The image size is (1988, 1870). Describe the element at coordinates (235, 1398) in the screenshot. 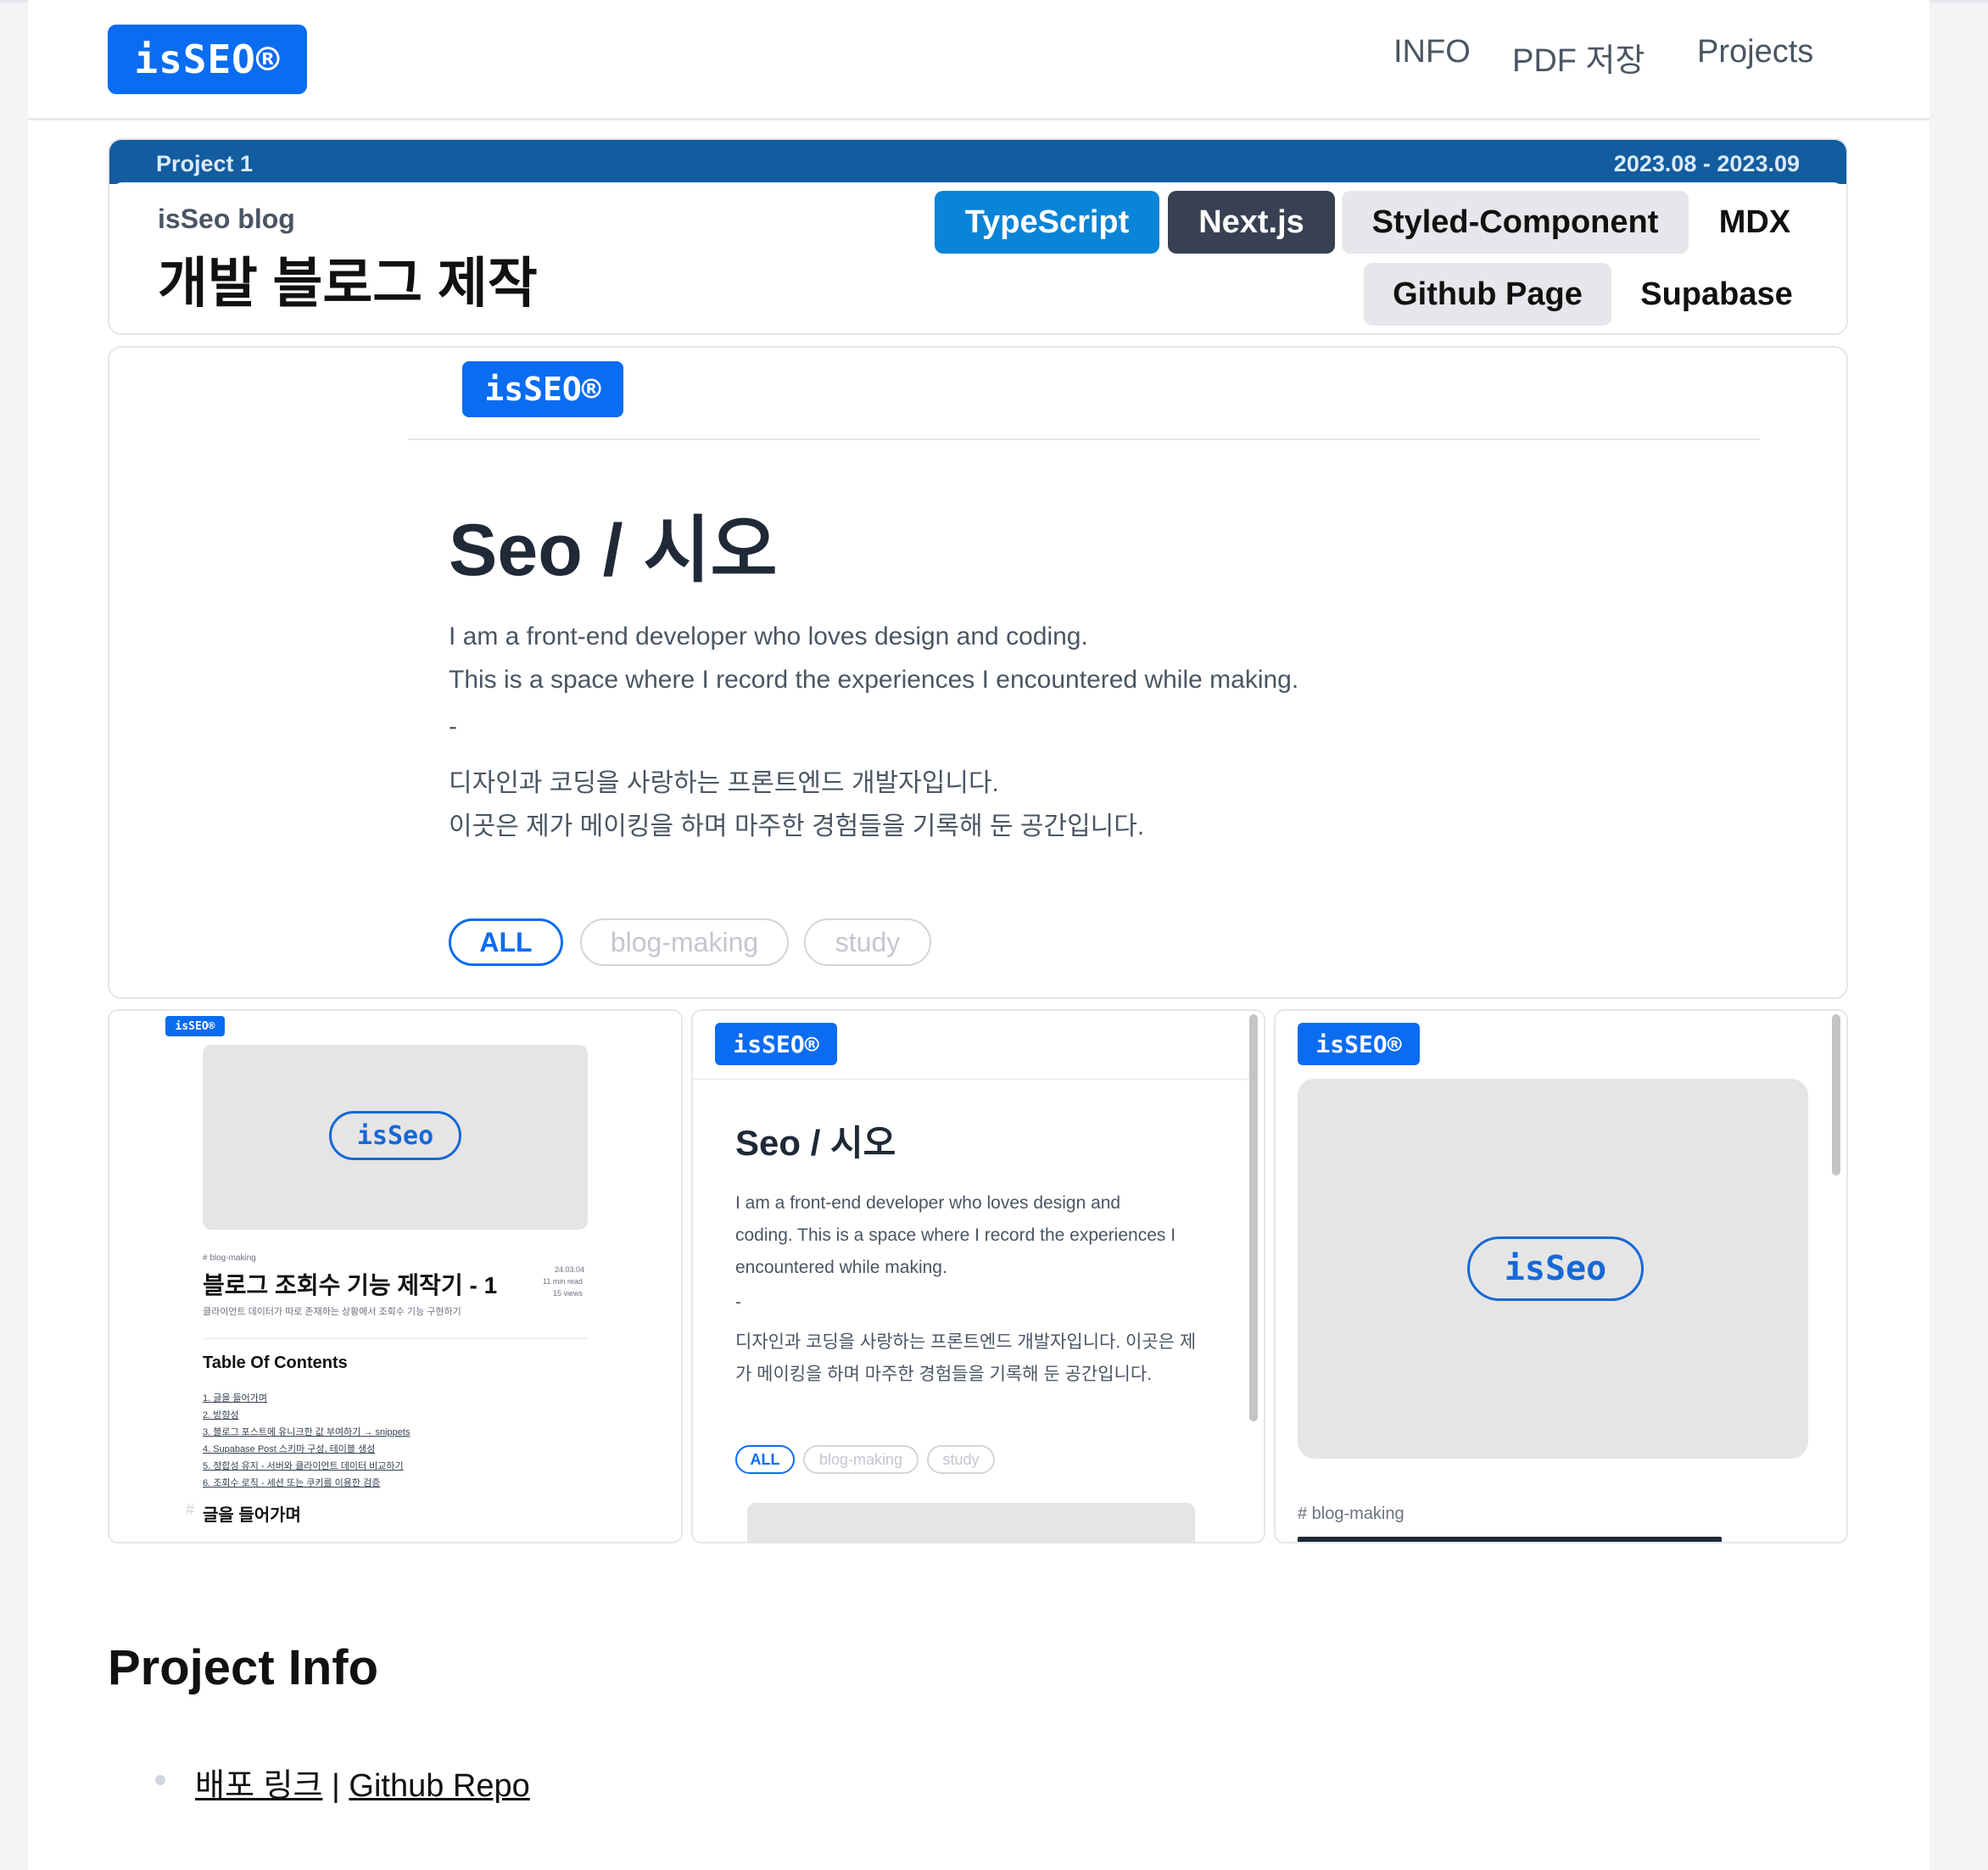

I see `toc-item: 1. 글을 들어가며` at that location.